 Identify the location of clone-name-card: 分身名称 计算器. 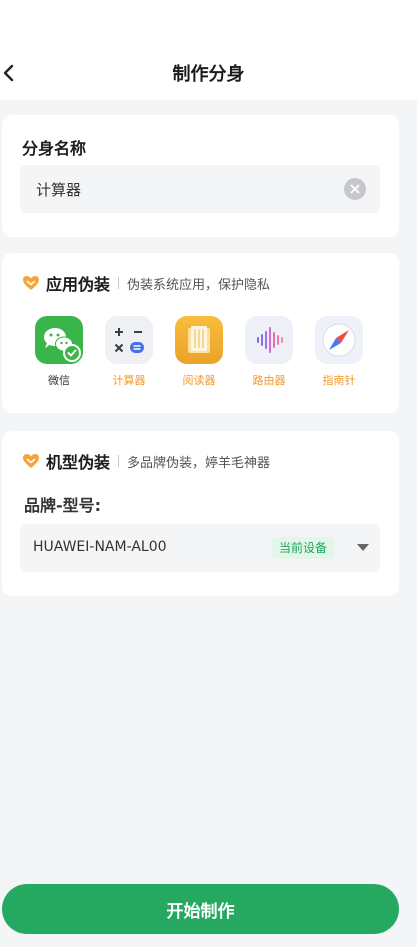
(200, 176).